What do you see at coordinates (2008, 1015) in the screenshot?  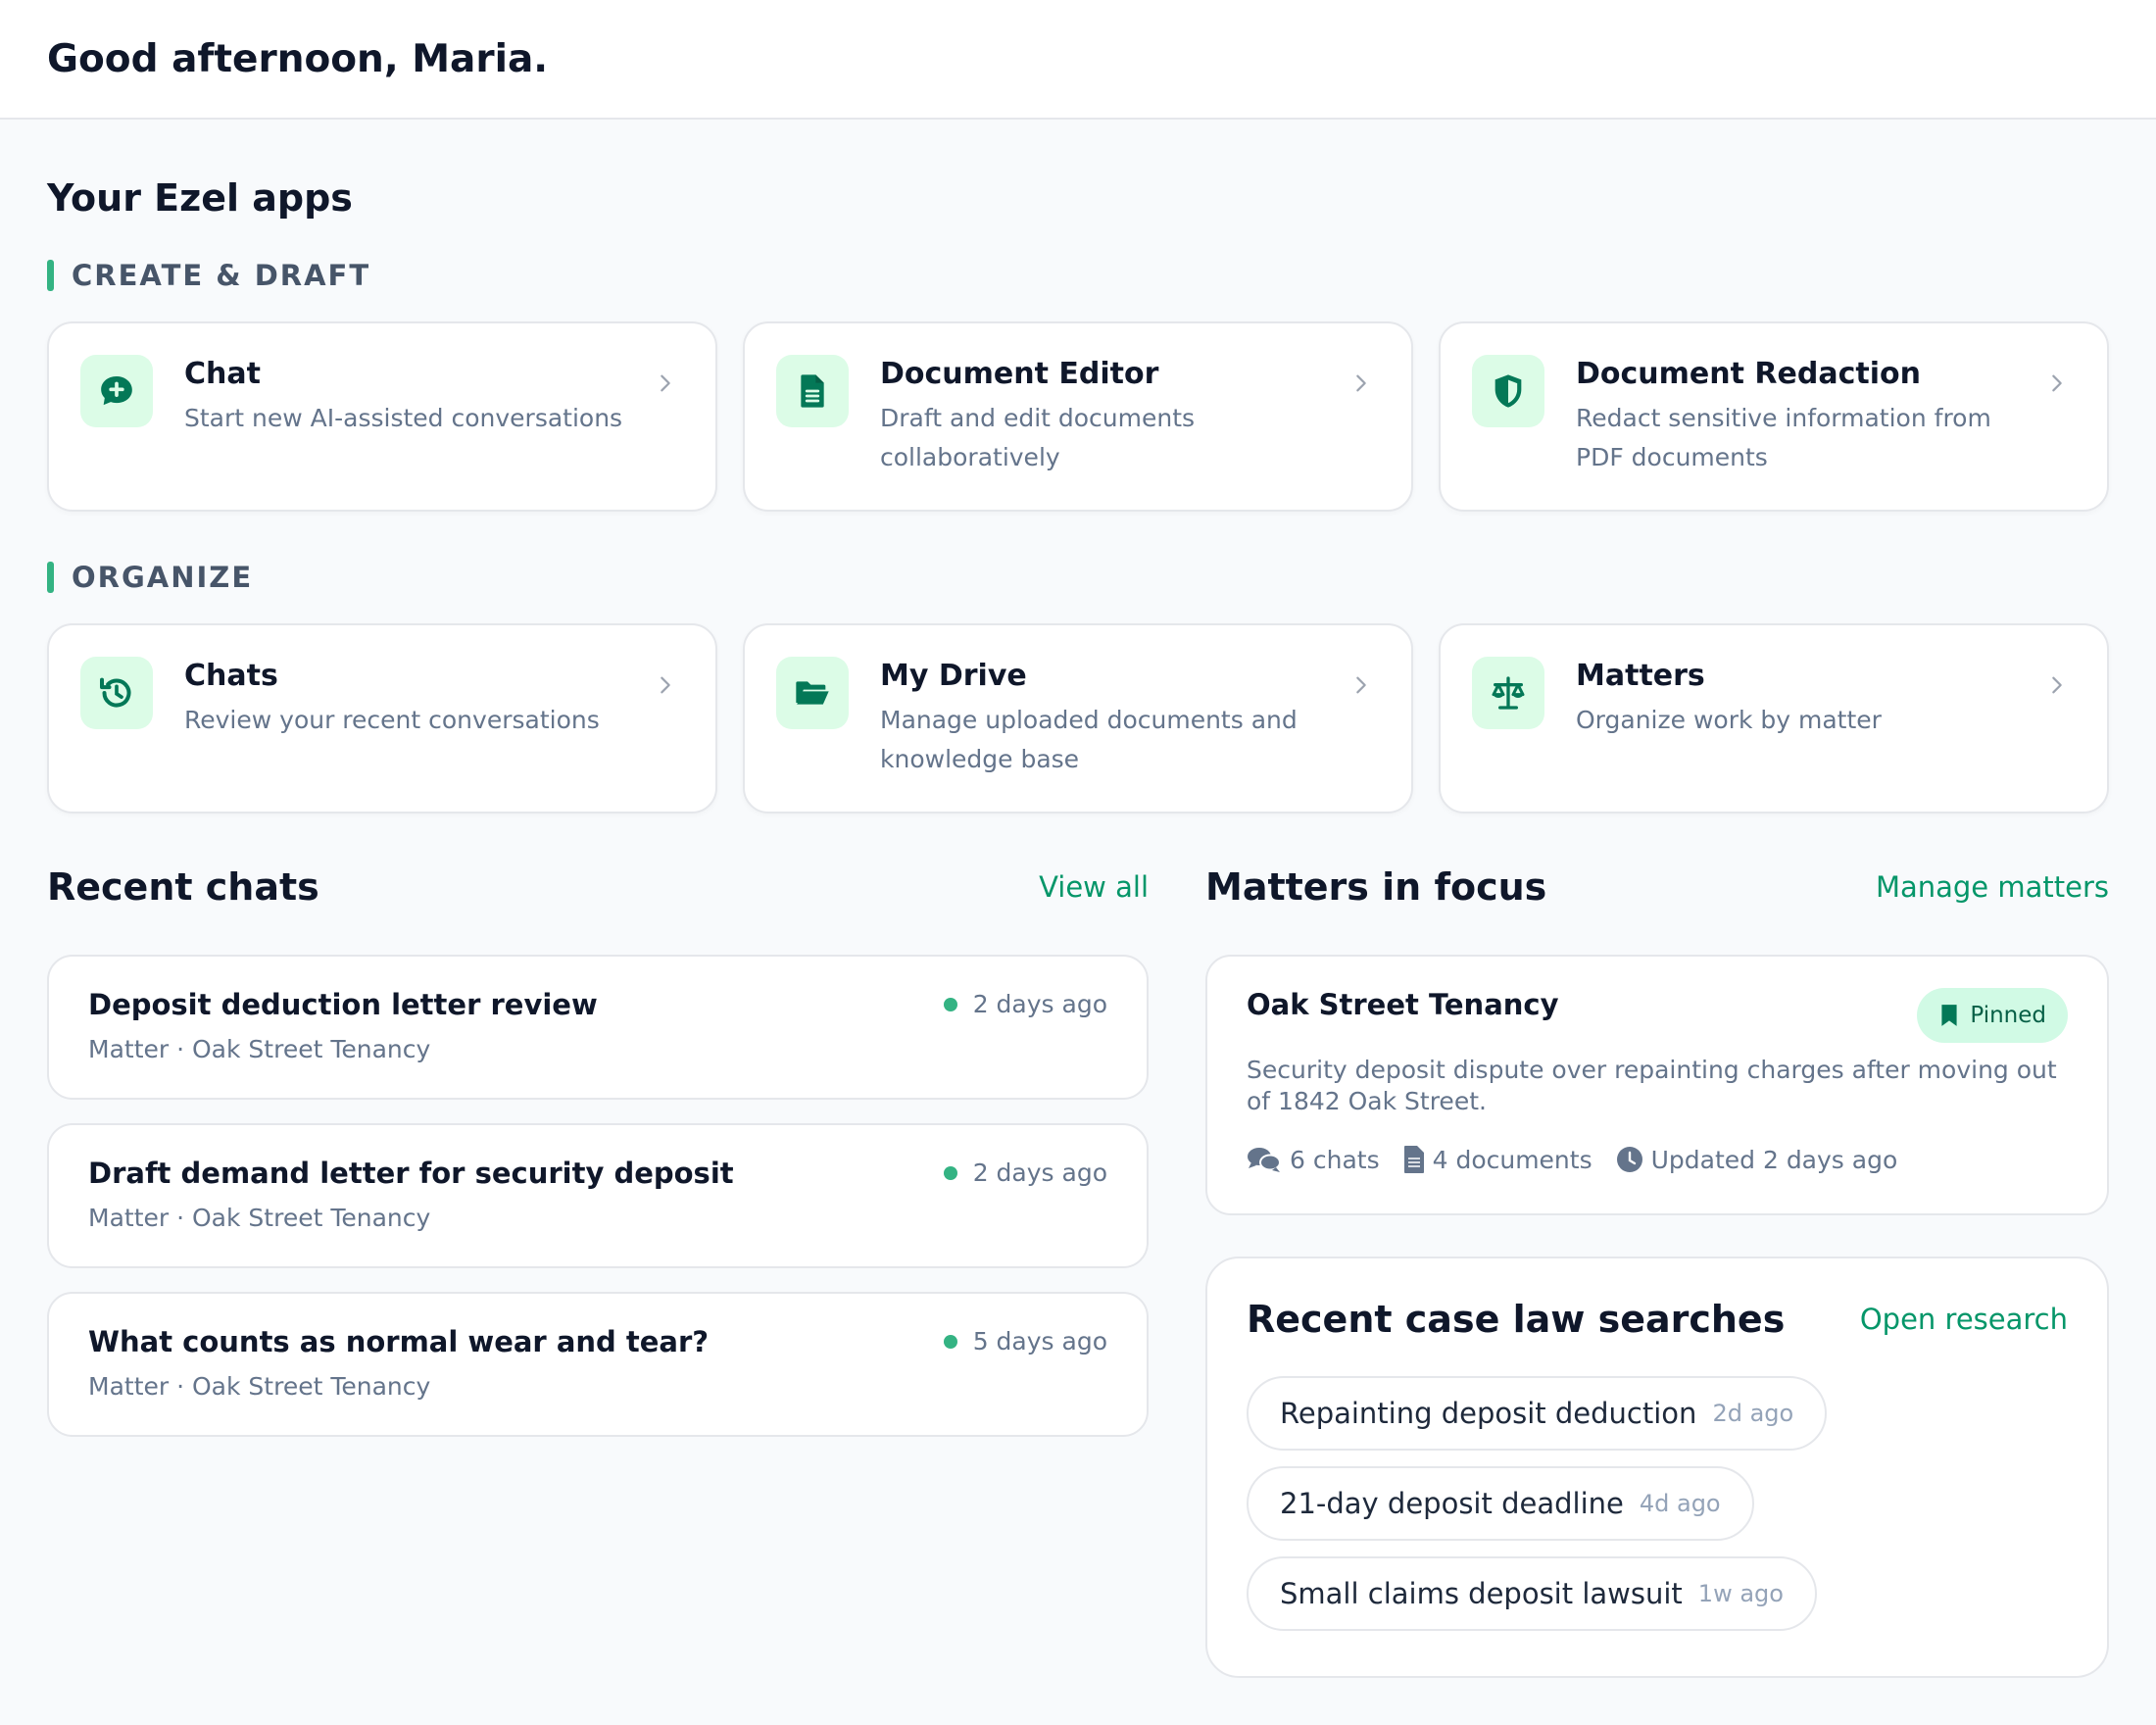 I see `pinned-label: Pinned` at bounding box center [2008, 1015].